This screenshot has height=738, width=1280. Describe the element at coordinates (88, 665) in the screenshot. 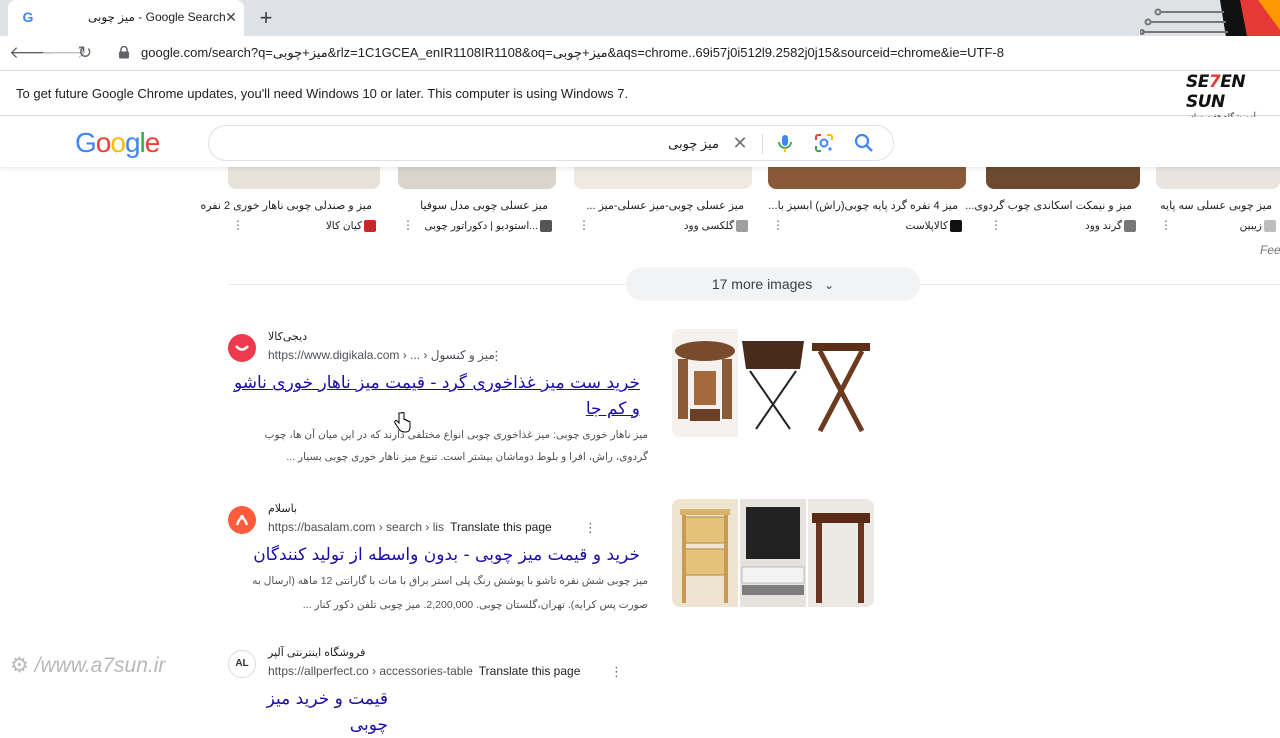

I see `watermark: ⚙ /www.a7sun.ir` at that location.